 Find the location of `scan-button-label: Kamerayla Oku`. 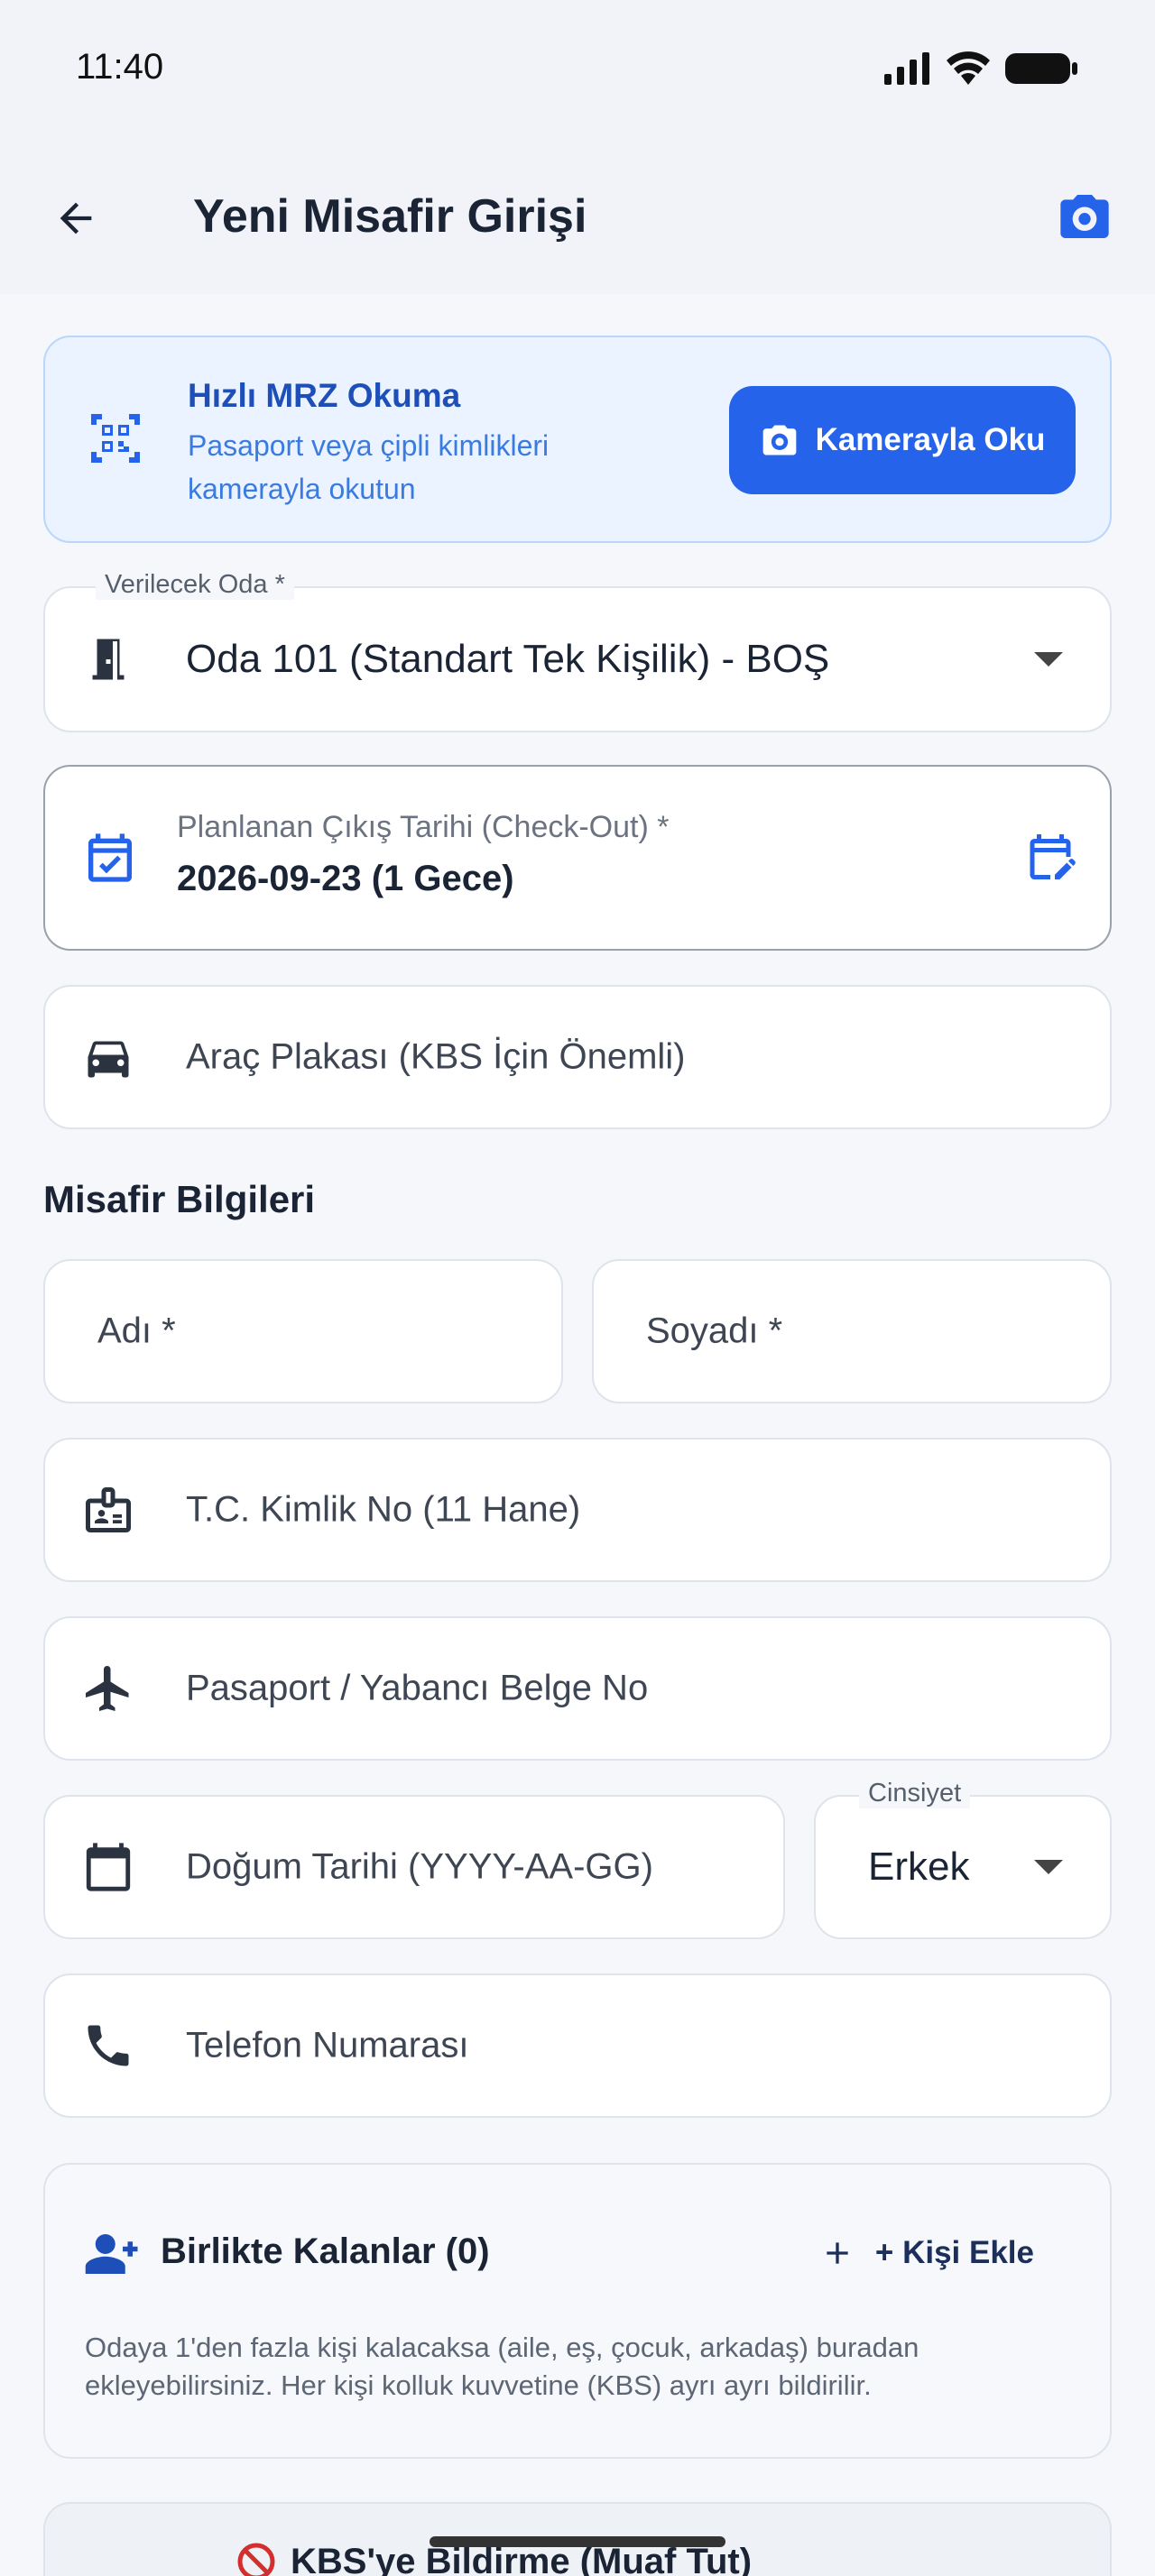

scan-button-label: Kamerayla Oku is located at coordinates (930, 440).